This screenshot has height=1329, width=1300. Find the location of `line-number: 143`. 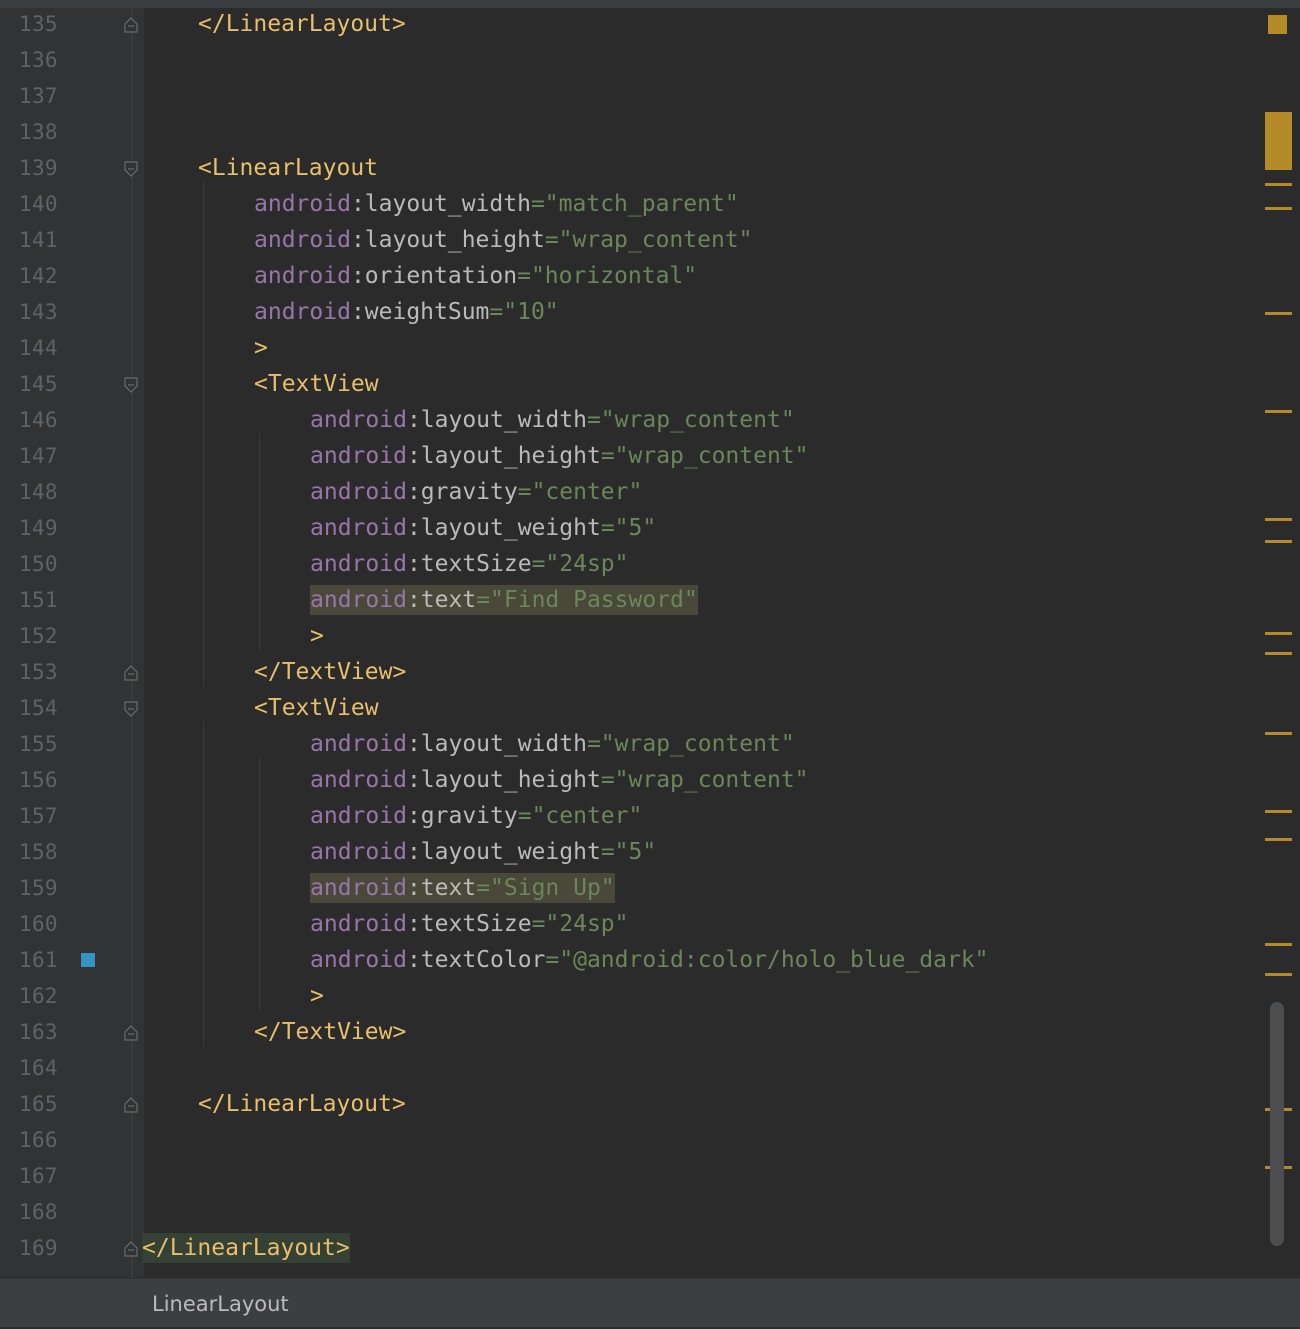

line-number: 143 is located at coordinates (38, 312).